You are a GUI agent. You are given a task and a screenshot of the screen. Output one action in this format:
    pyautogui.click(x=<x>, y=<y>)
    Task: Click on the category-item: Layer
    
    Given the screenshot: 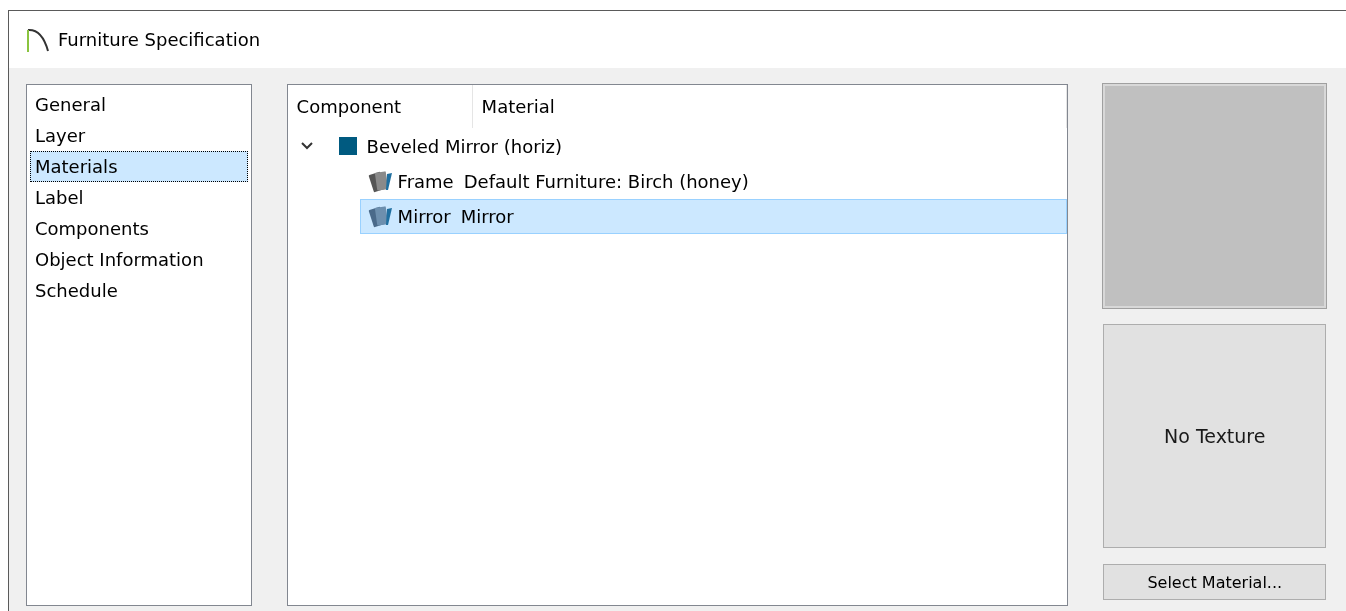 What is the action you would take?
    pyautogui.click(x=139, y=135)
    